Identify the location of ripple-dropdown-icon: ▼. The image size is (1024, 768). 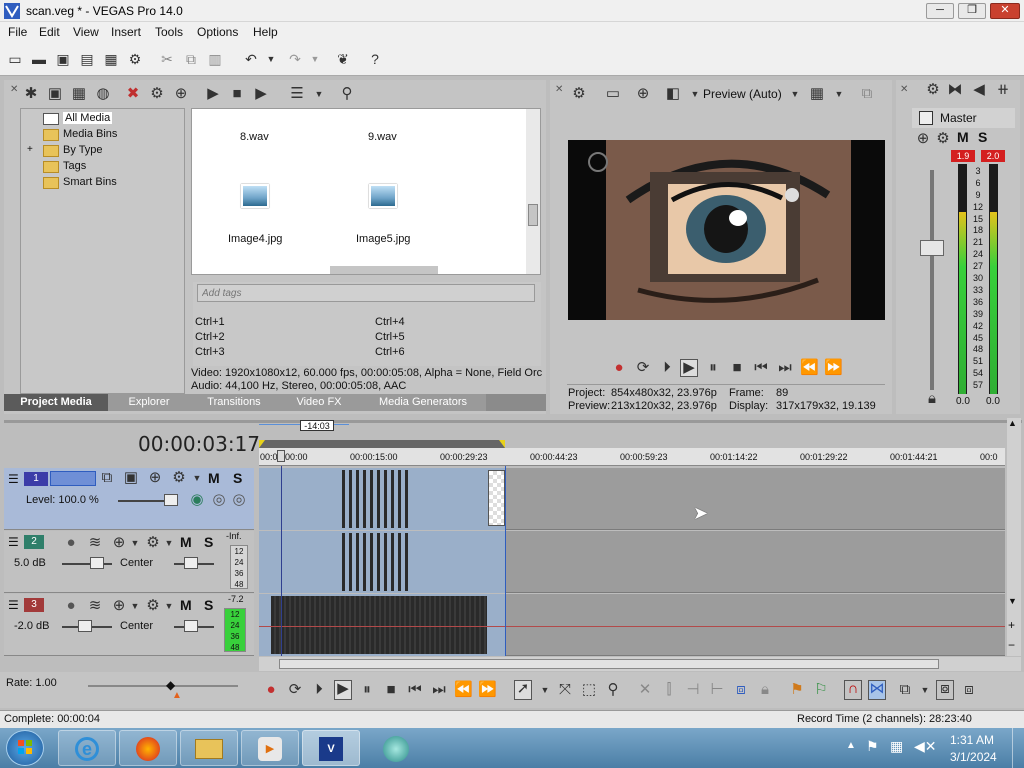
(925, 690).